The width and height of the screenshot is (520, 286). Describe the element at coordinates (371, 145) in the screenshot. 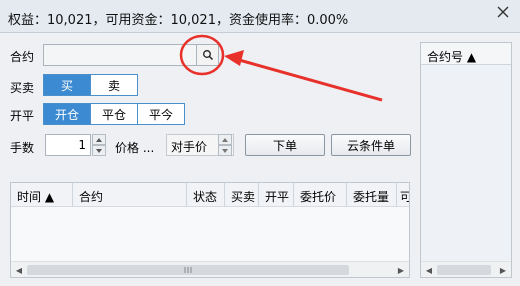

I see `cloud-conditional-order-button: 云条件单` at that location.